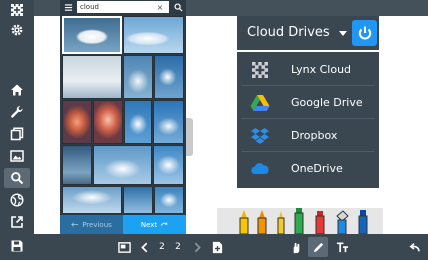 The height and width of the screenshot is (260, 428). Describe the element at coordinates (17, 30) in the screenshot. I see `settings-gear-icon` at that location.